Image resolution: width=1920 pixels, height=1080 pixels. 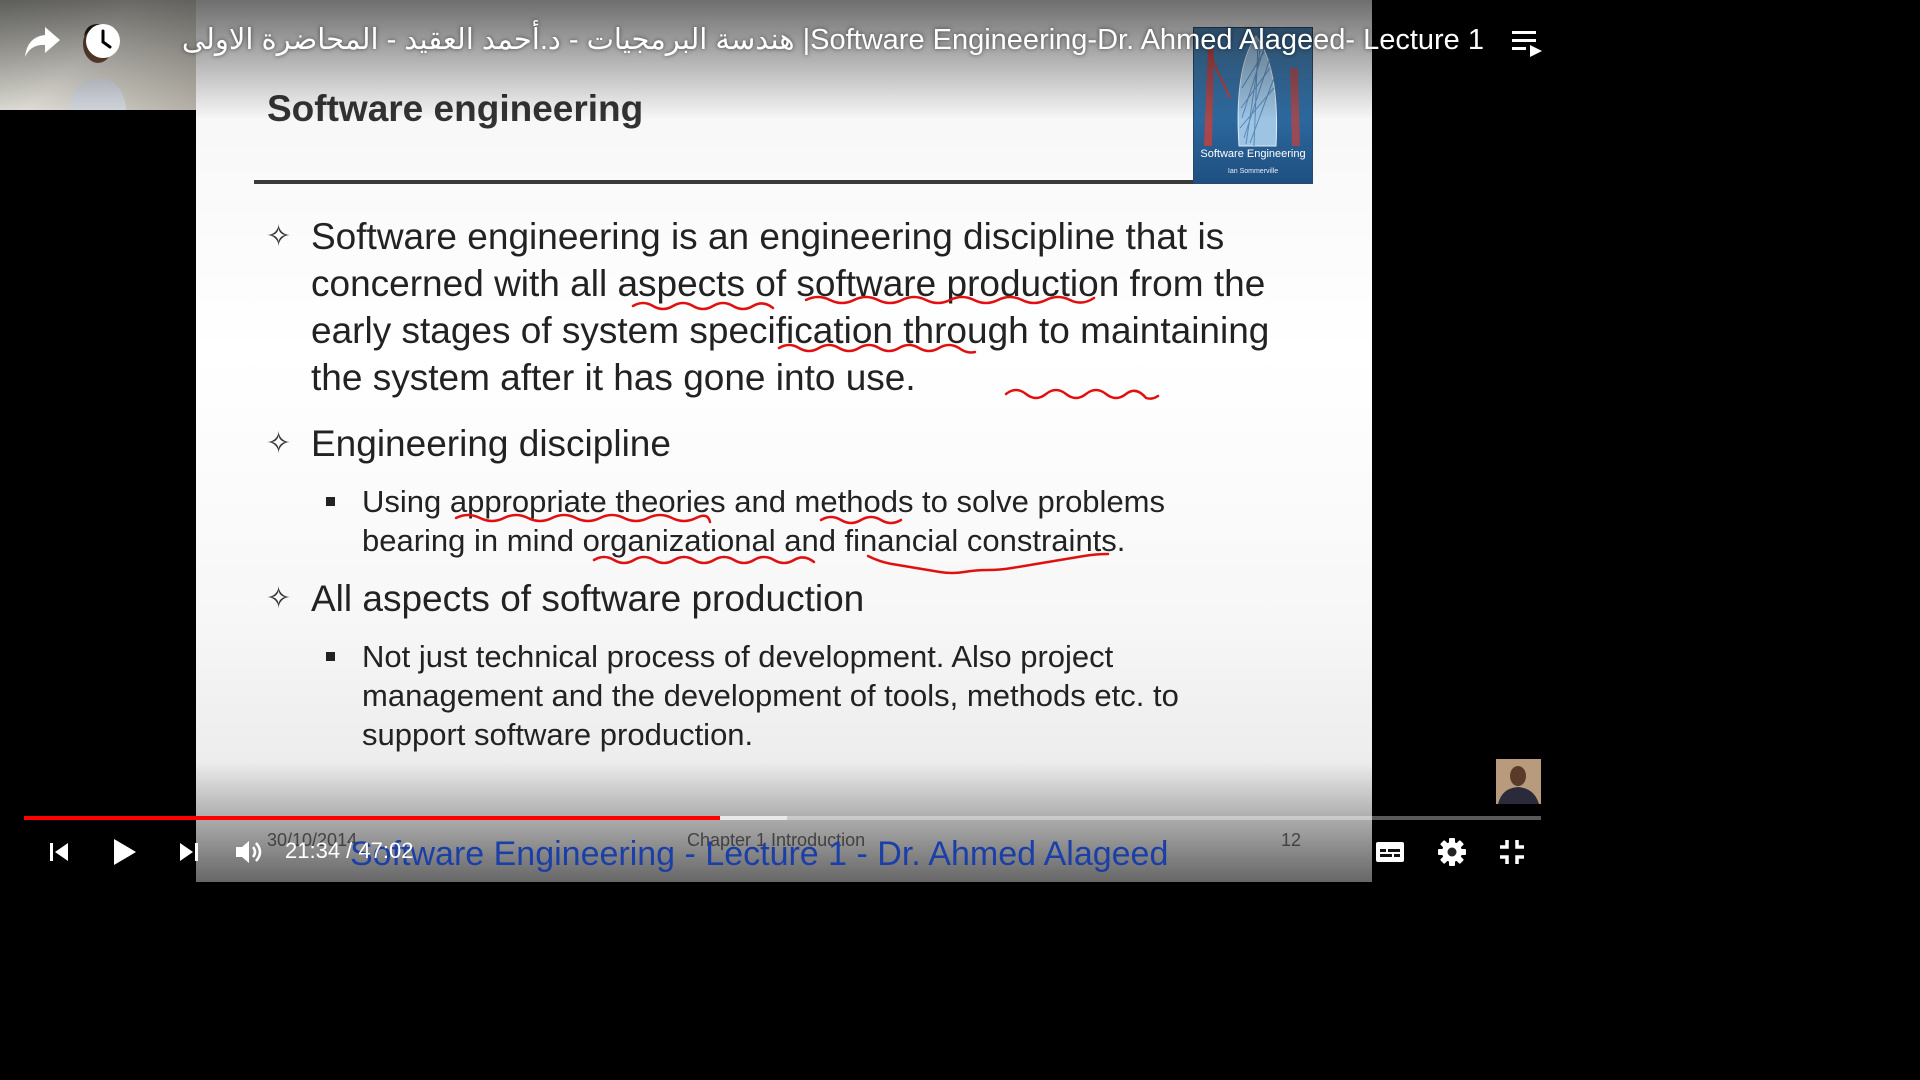 I want to click on volume-button, so click(x=249, y=852).